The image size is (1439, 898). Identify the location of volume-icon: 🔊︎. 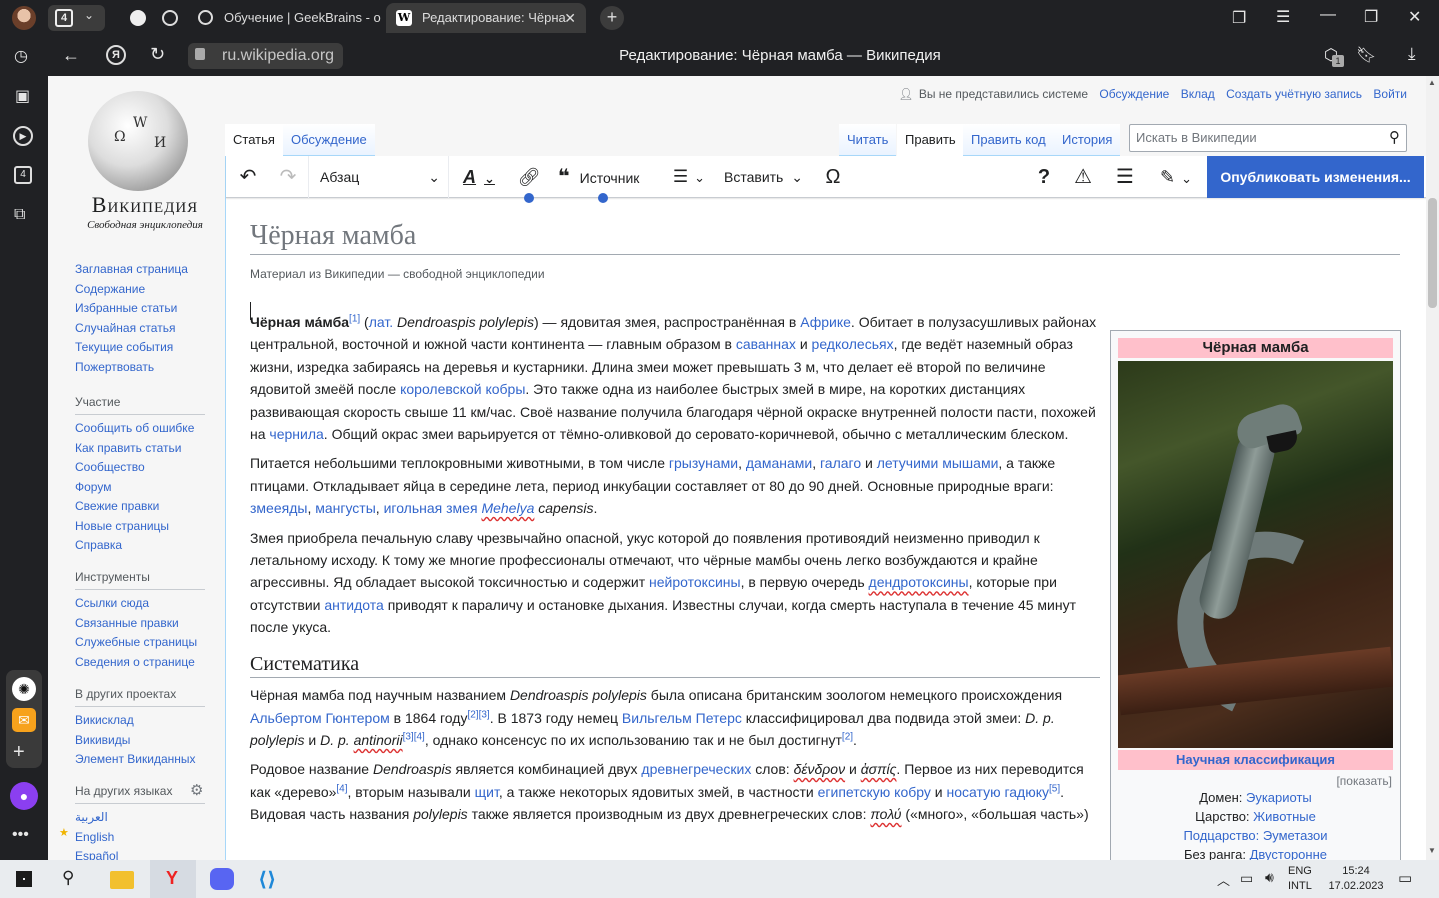
(1269, 877).